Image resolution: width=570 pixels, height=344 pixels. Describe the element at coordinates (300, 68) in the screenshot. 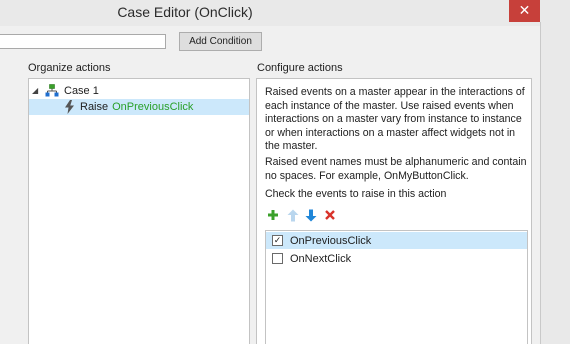

I see `configure-actions-label: Configure actions` at that location.